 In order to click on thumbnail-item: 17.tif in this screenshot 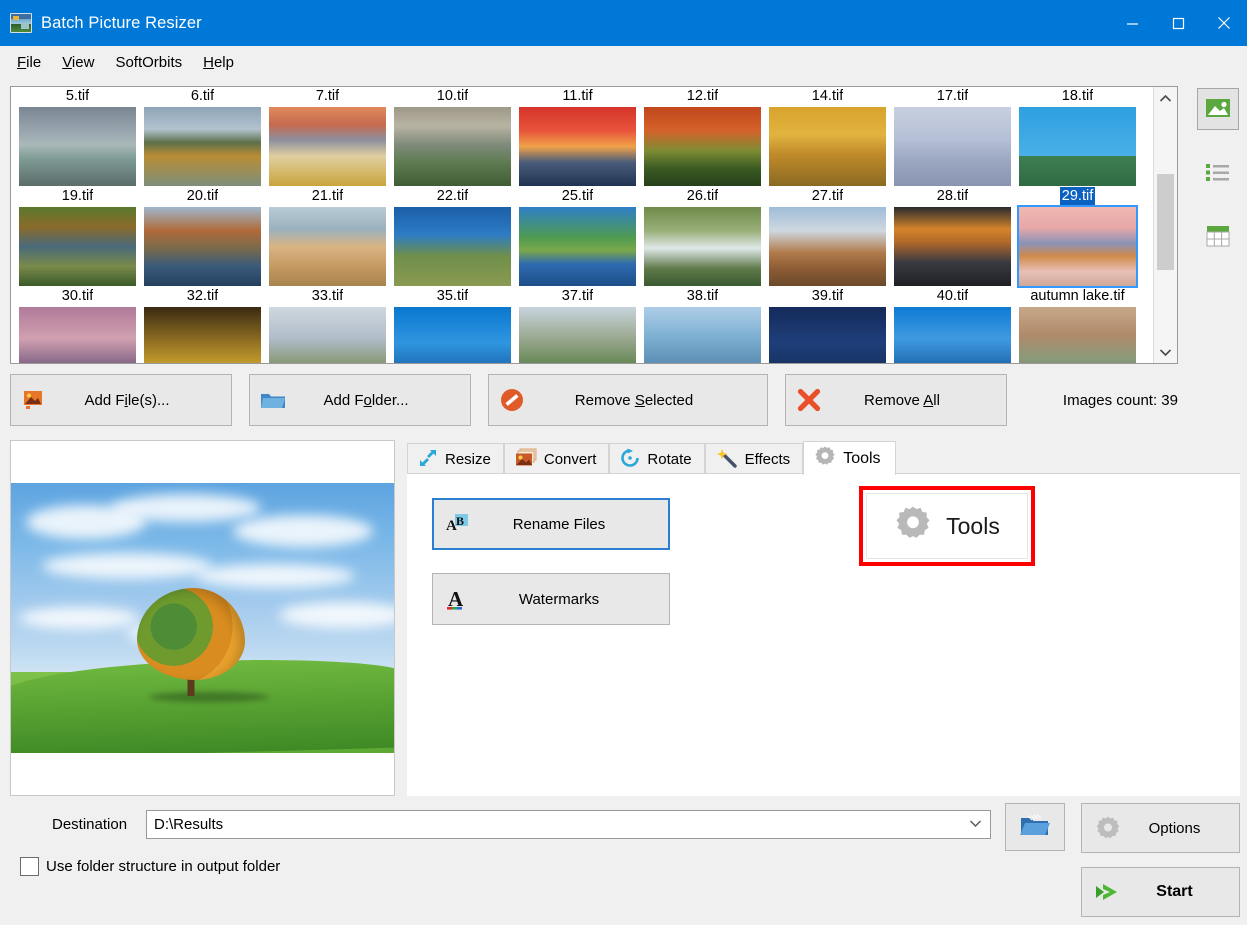, I will do `click(952, 137)`.